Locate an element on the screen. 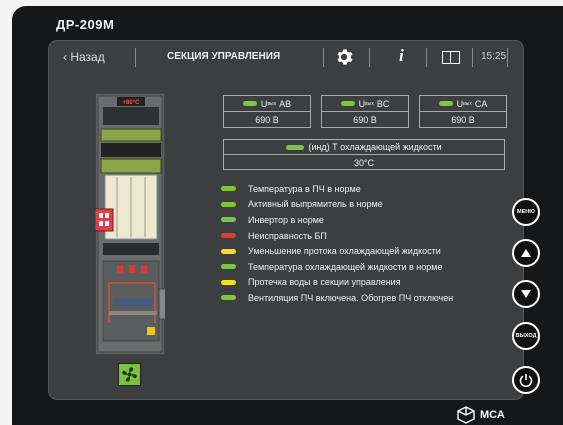 This screenshot has width=563, height=425. status-item: Уменьшение протока охлаждающей жидкости is located at coordinates (337, 251).